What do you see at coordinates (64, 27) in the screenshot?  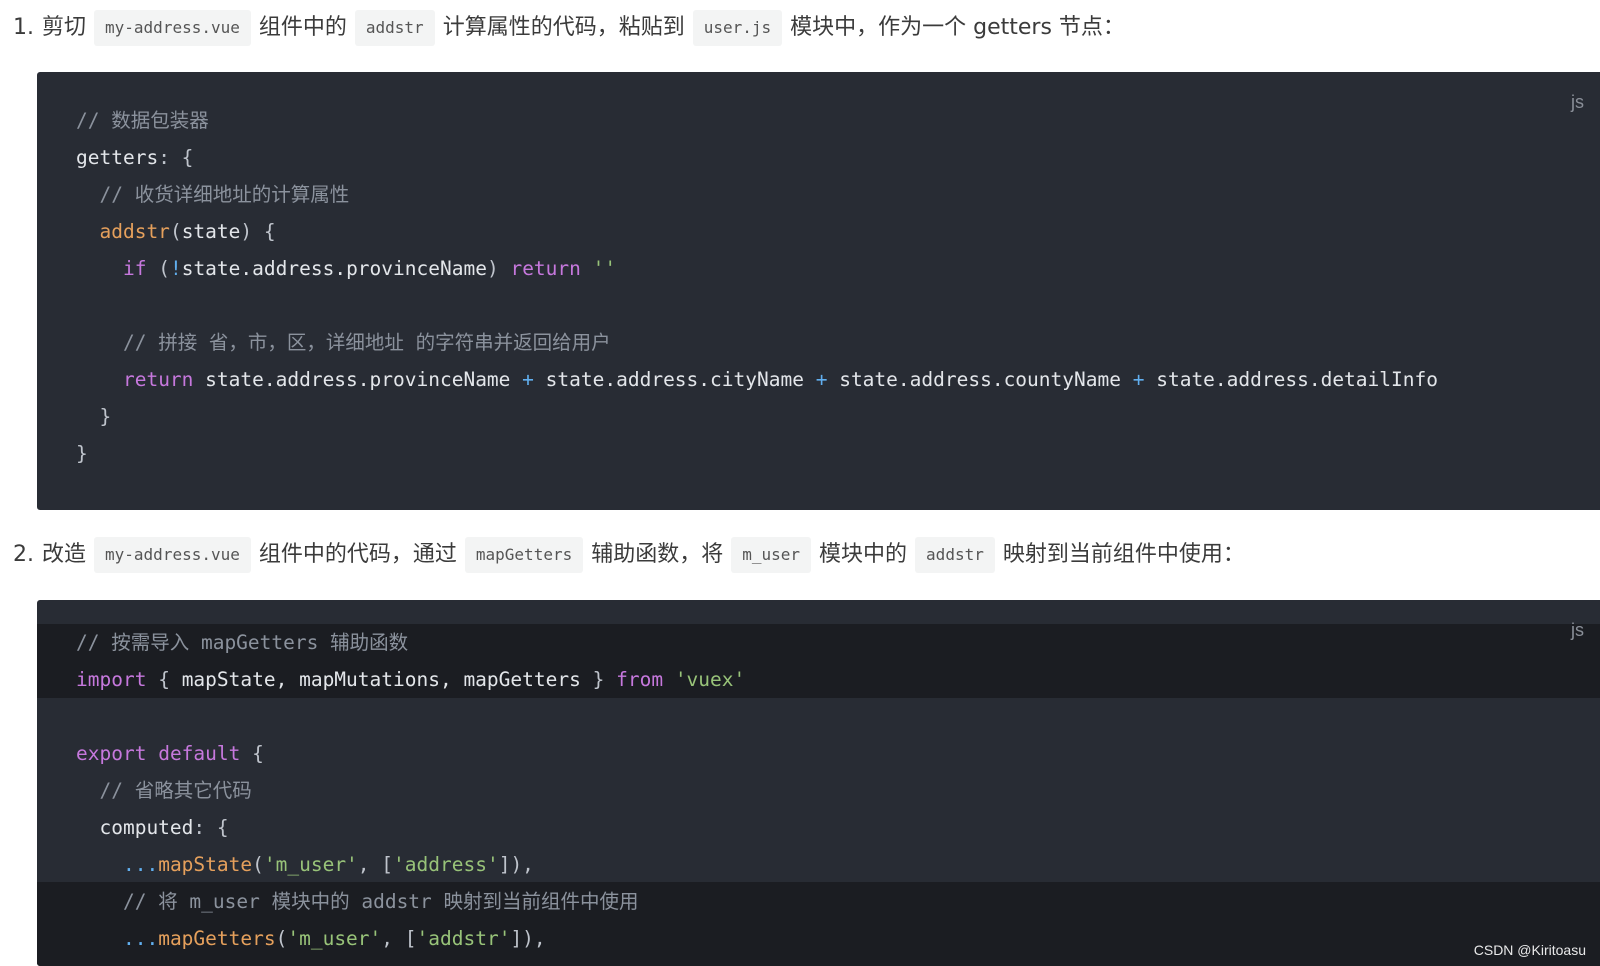 I see `step-text: 剪切` at bounding box center [64, 27].